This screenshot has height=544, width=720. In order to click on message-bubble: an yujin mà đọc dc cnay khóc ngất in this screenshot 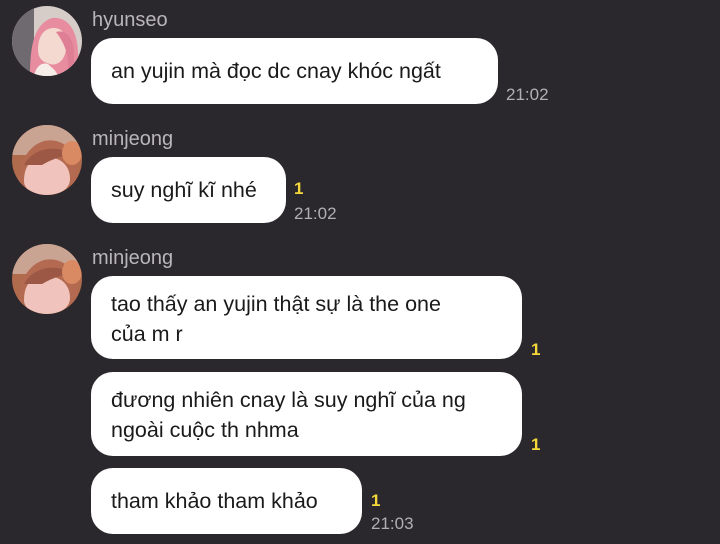, I will do `click(294, 71)`.